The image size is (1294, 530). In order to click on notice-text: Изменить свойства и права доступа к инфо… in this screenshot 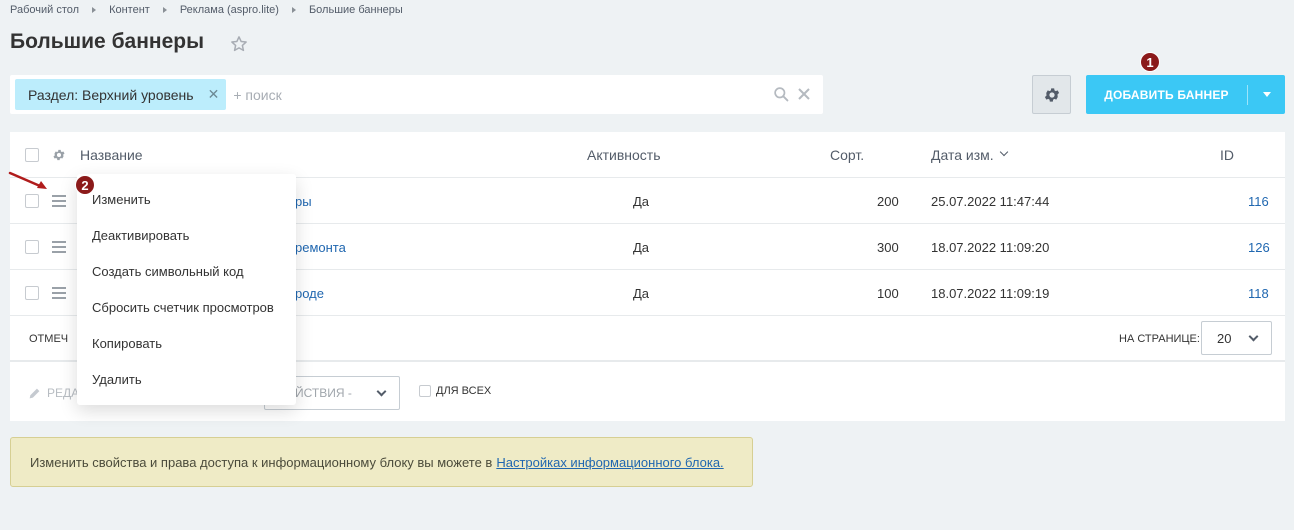, I will do `click(261, 462)`.